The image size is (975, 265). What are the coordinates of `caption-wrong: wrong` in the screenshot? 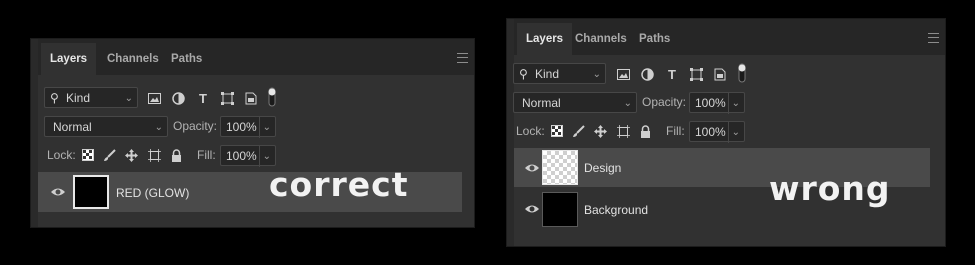 It's located at (830, 188).